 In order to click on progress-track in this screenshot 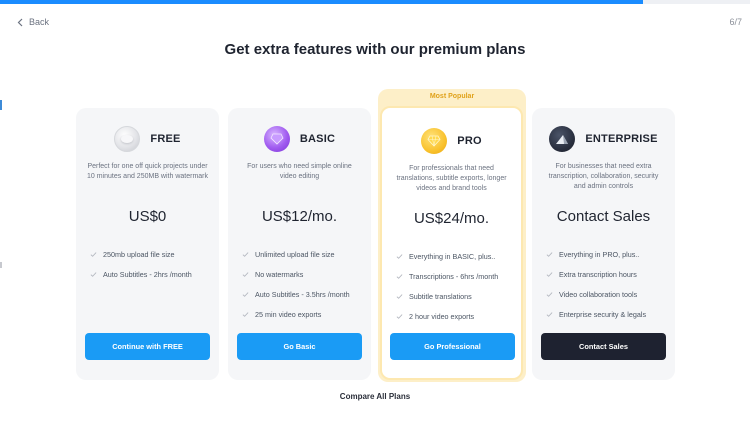, I will do `click(375, 2)`.